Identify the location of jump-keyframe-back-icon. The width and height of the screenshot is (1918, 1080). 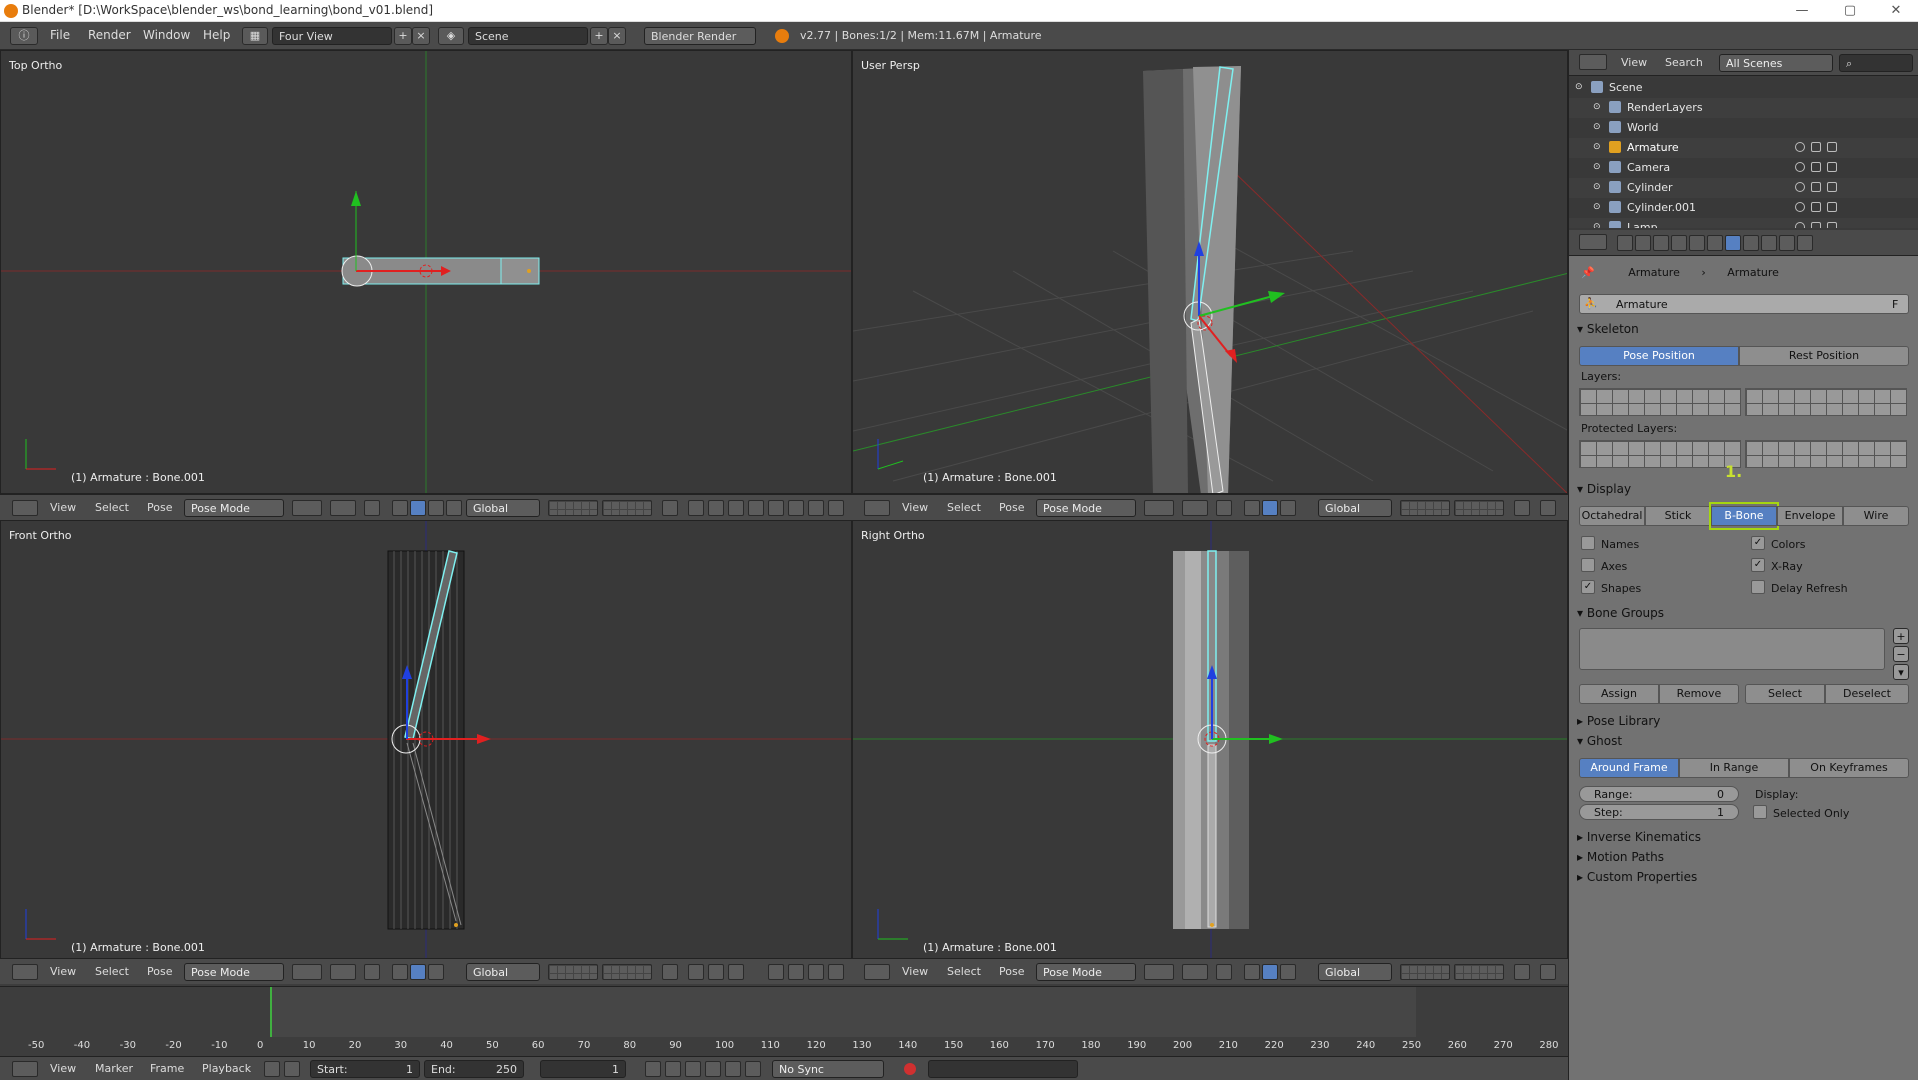
(673, 1069).